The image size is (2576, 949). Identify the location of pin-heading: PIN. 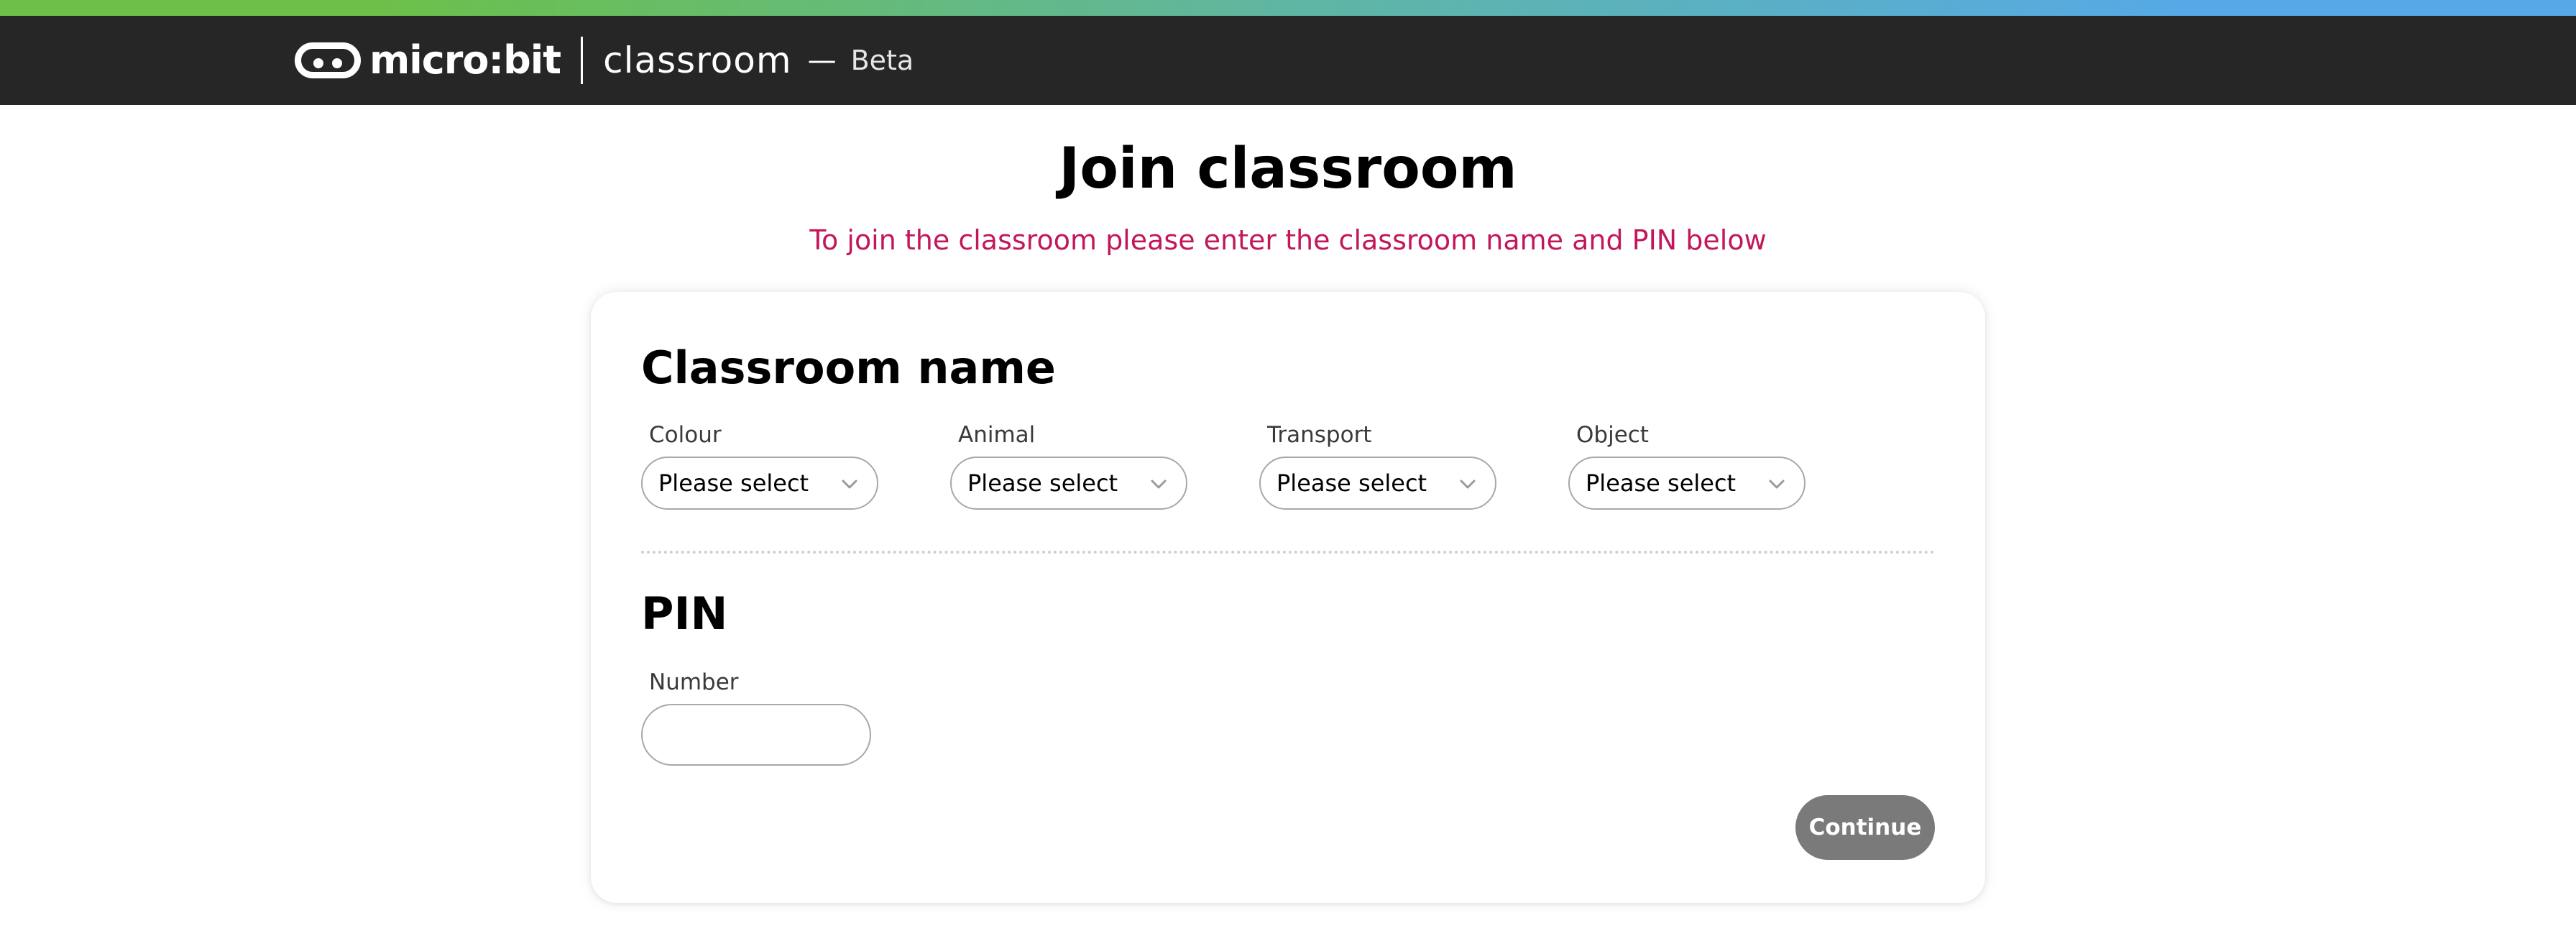
(684, 614).